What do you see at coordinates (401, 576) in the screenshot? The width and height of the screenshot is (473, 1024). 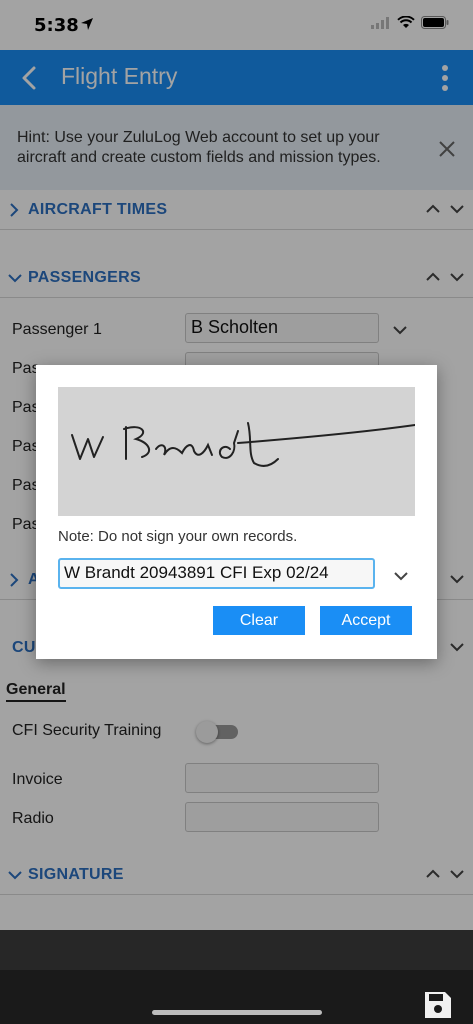 I see `chevron-down-icon` at bounding box center [401, 576].